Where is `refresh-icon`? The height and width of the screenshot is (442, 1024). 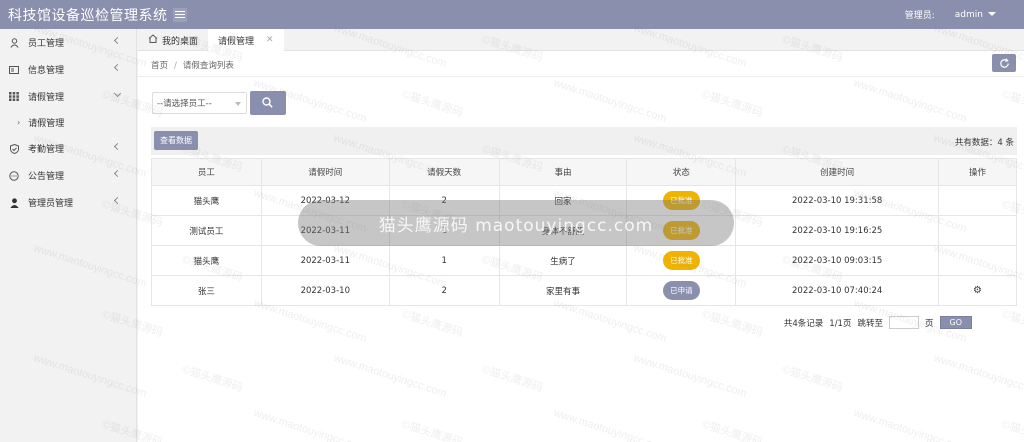 refresh-icon is located at coordinates (1004, 62).